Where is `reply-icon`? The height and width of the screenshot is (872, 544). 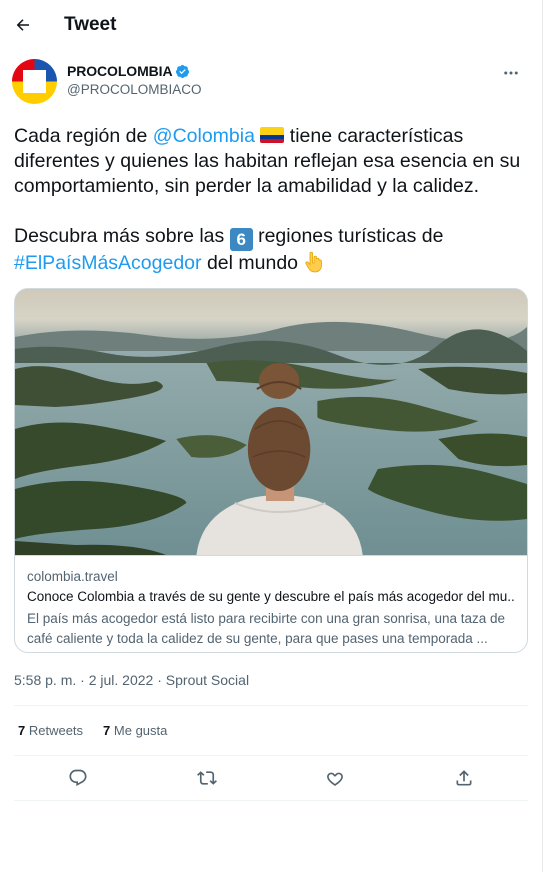 reply-icon is located at coordinates (78, 778).